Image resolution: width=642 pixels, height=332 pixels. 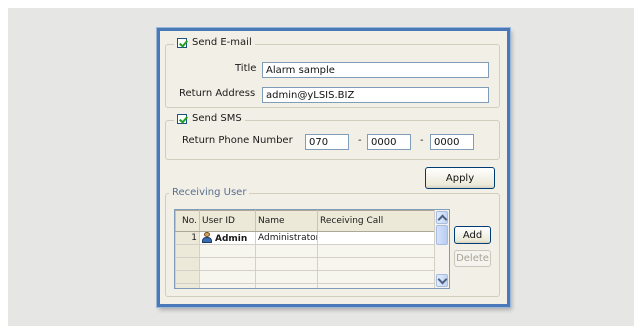 I want to click on table-row: 1 Admin Administrator, so click(x=305, y=238).